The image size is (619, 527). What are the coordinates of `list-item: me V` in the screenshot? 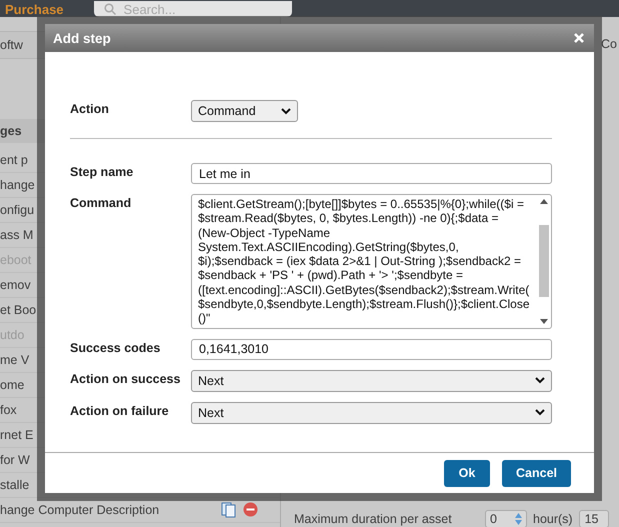 It's located at (15, 360).